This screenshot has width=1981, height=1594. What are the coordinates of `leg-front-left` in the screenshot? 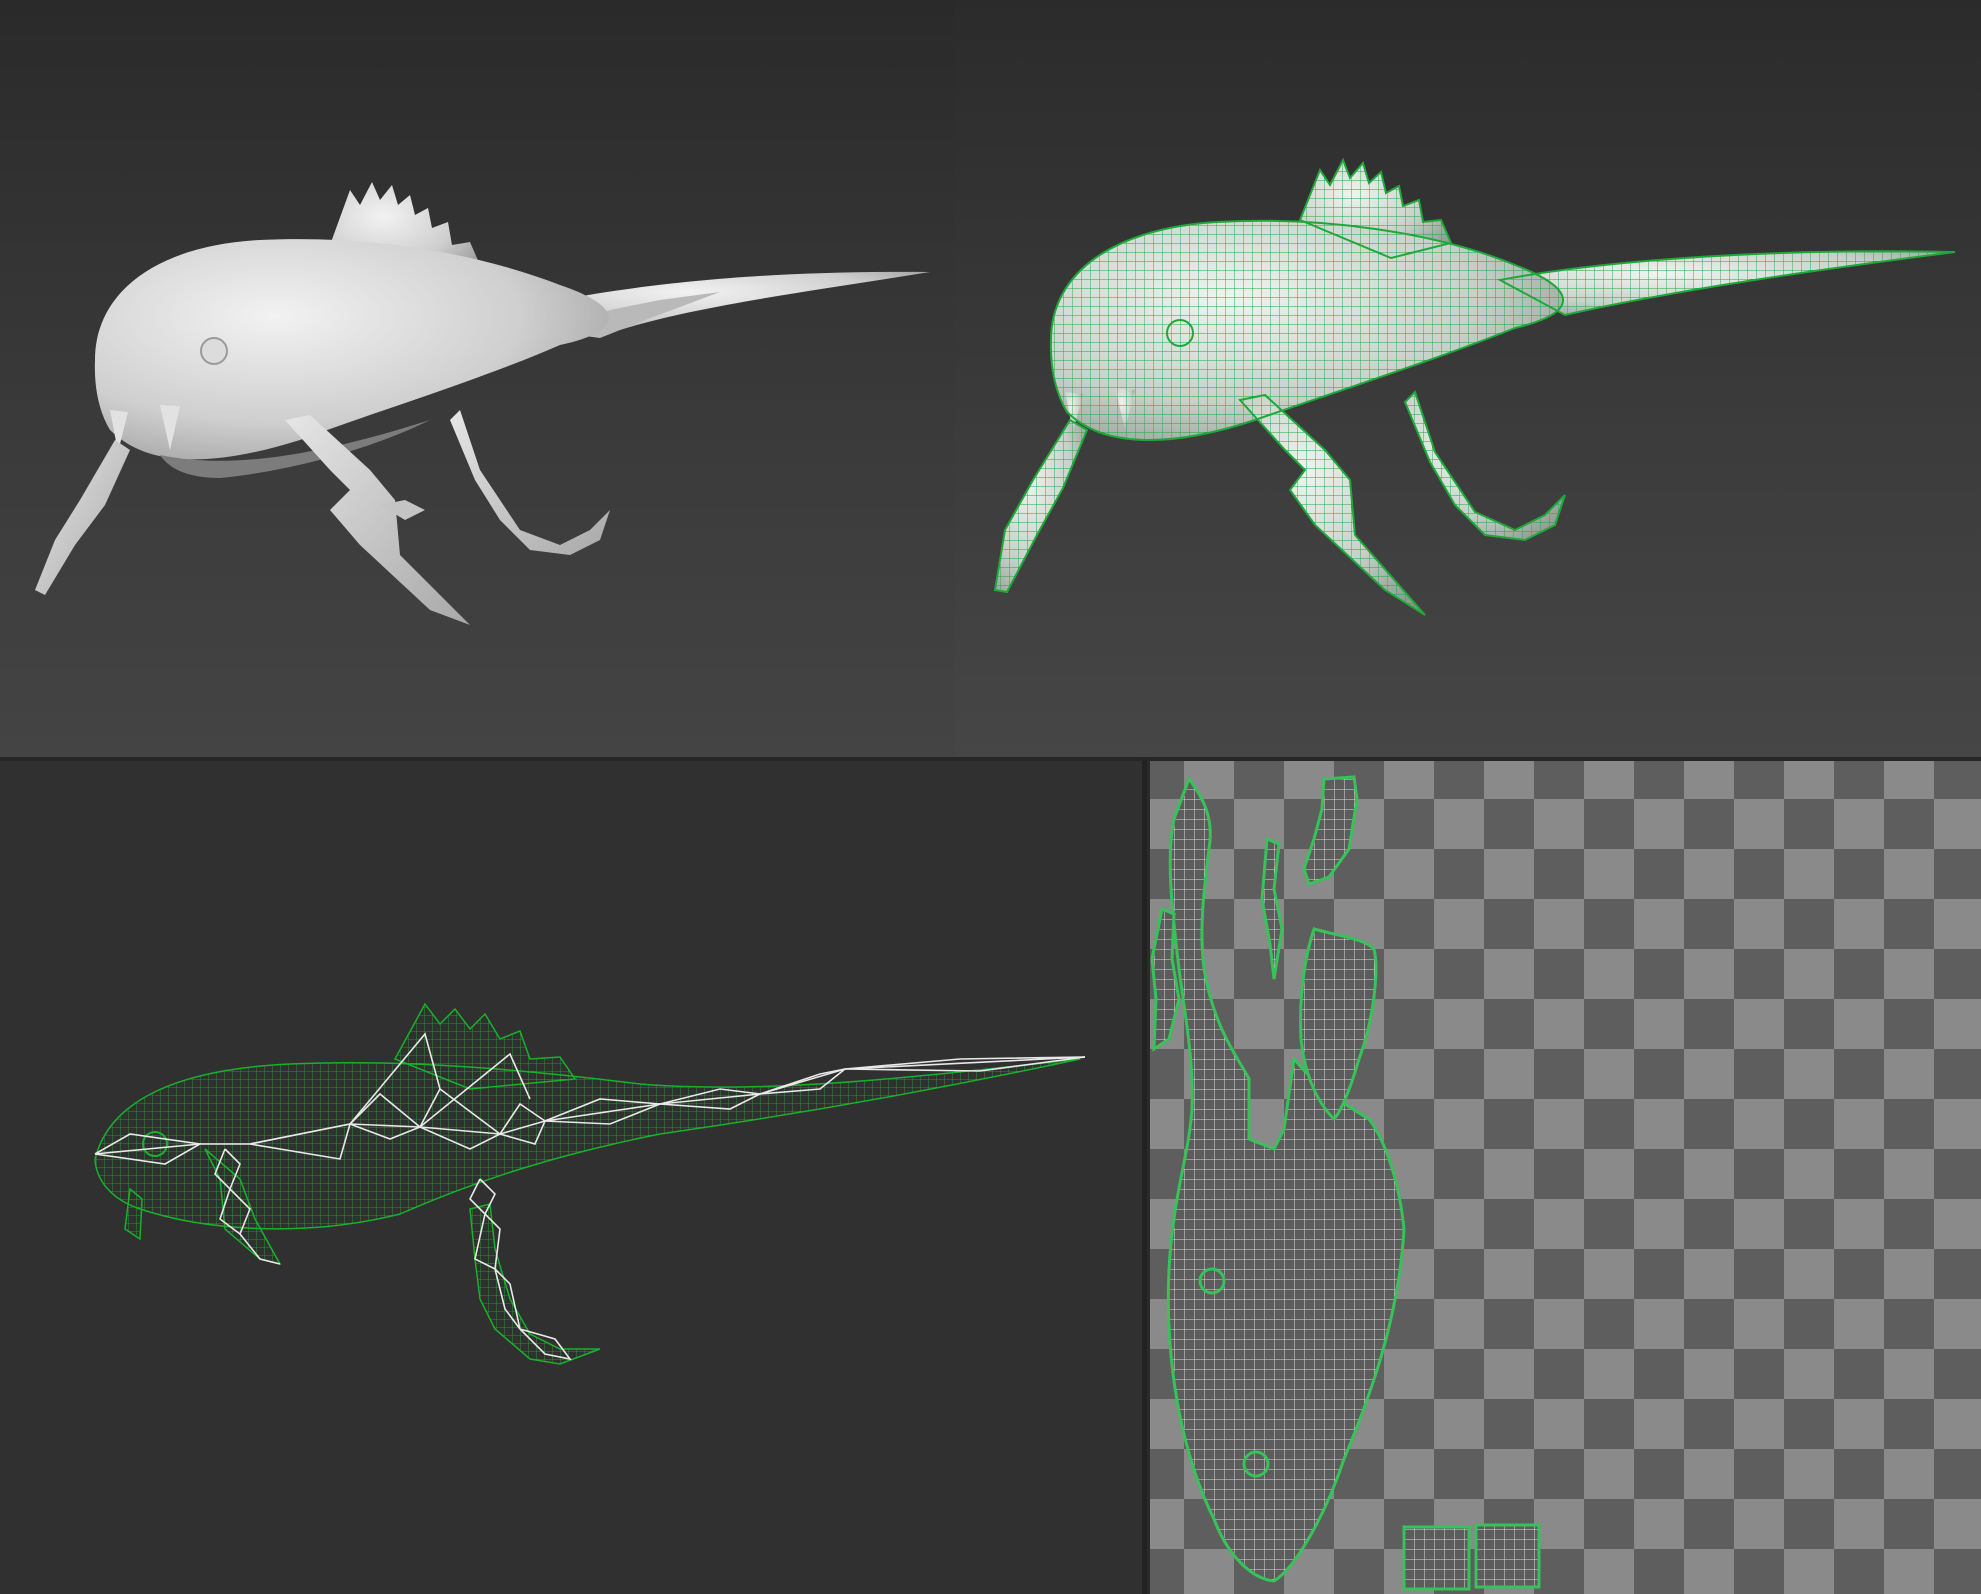 It's located at (82, 517).